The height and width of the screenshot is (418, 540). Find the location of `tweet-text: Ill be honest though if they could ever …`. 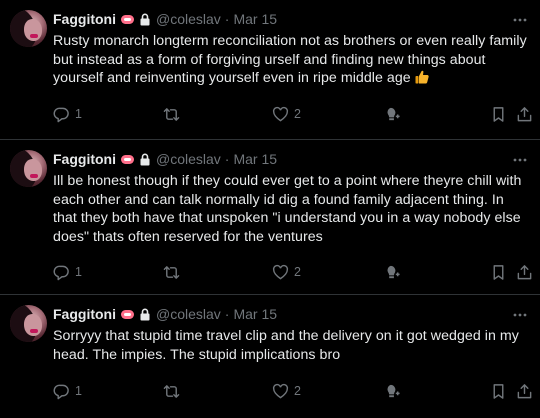

tweet-text: Ill be honest though if they could ever … is located at coordinates (287, 209).